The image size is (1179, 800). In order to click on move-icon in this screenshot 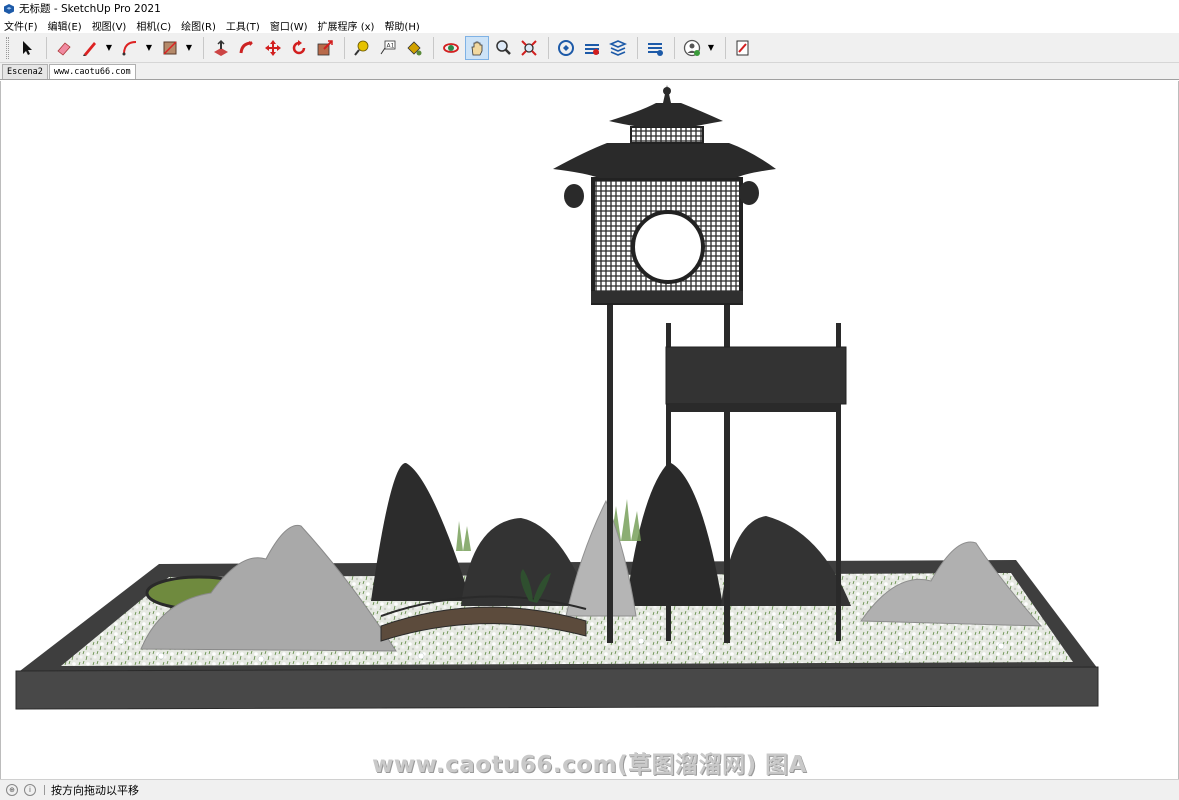, I will do `click(273, 47)`.